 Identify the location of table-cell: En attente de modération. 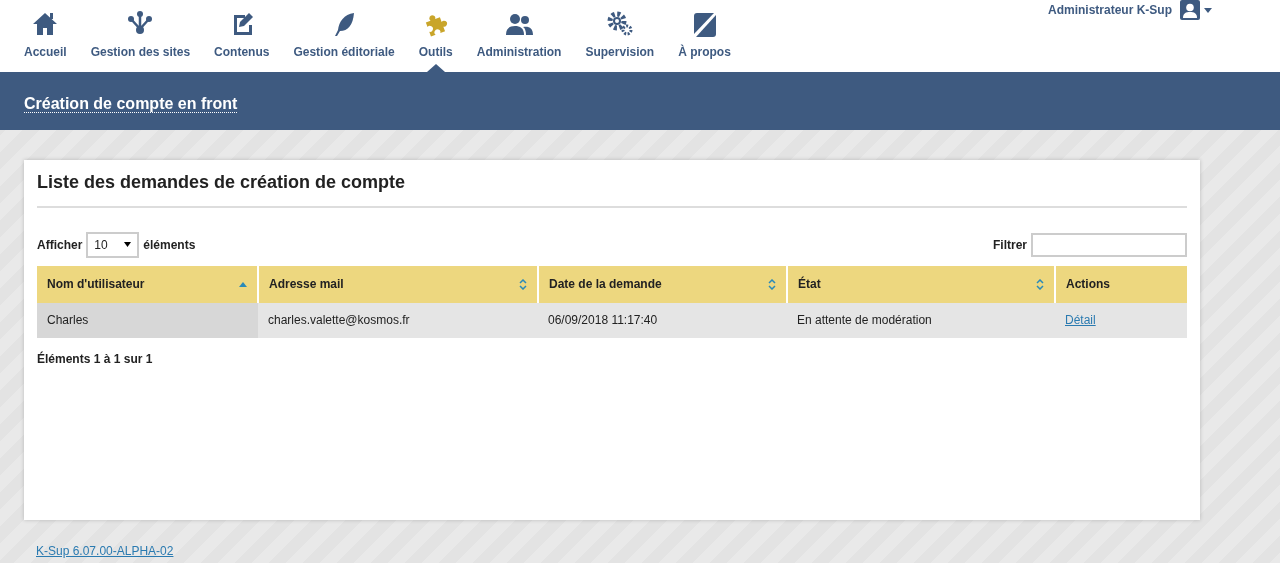
(921, 320).